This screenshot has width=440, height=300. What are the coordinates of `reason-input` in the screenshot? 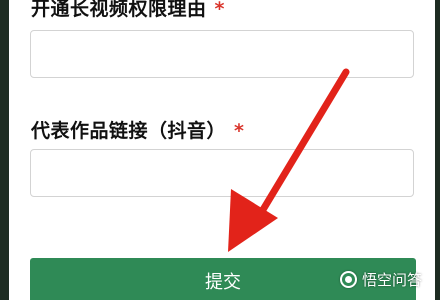 It's located at (222, 54).